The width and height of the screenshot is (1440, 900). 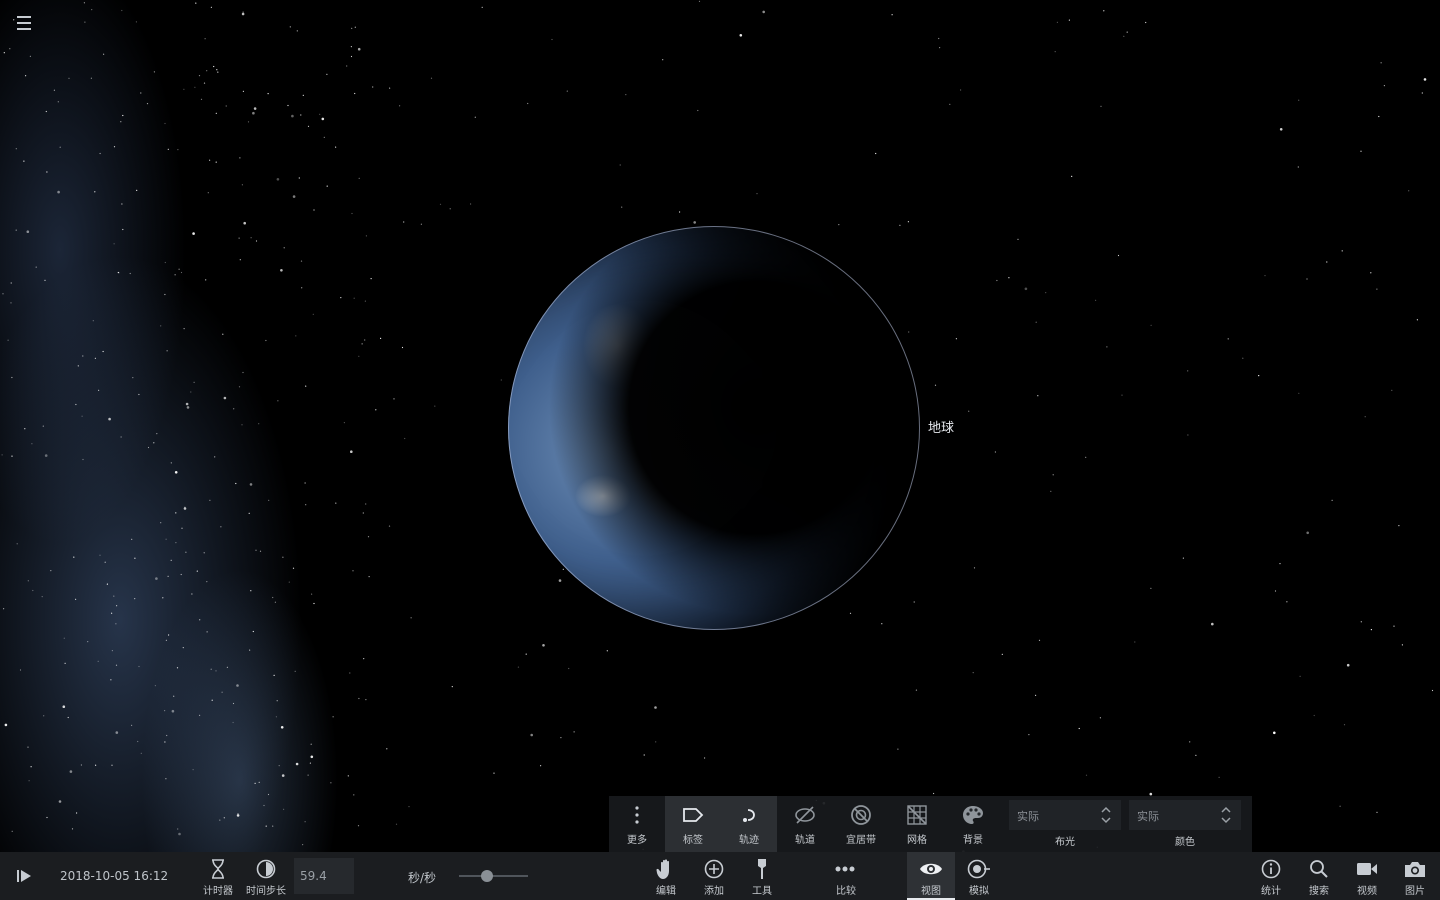 I want to click on tools-button: 工具, so click(x=762, y=876).